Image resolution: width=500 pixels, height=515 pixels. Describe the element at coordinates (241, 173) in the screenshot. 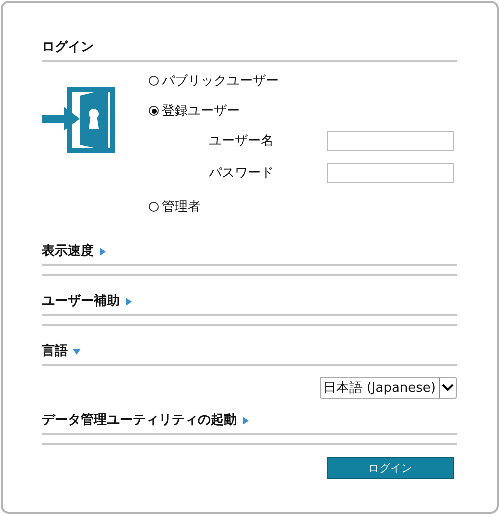

I see `field-label: パスワード` at that location.